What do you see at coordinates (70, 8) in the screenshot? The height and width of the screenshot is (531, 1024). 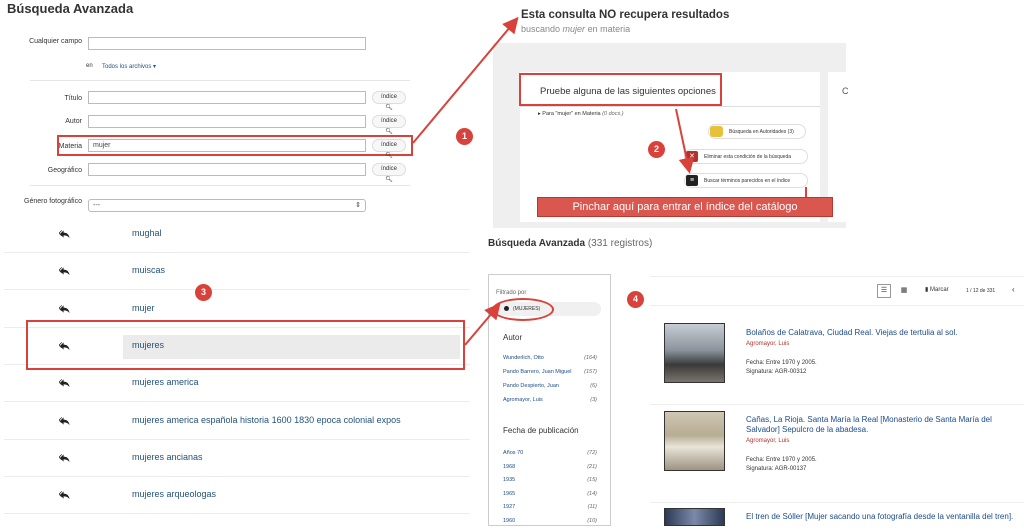 I see `form-title: Búsqueda Avanzada` at bounding box center [70, 8].